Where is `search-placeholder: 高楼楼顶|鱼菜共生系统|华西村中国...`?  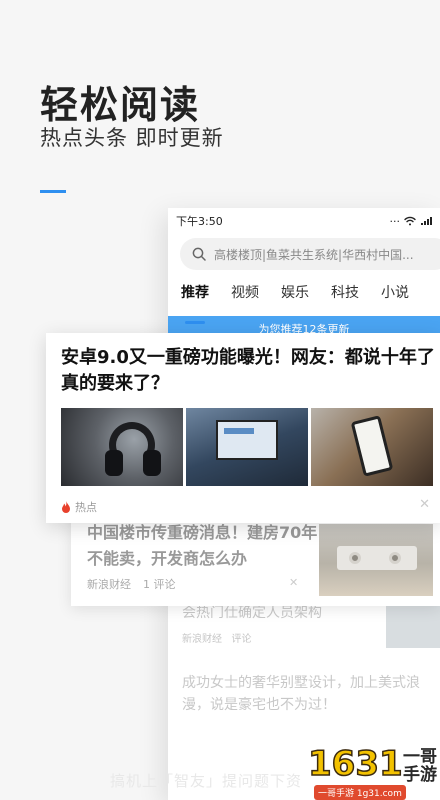
search-placeholder: 高楼楼顶|鱼菜共生系统|华西村中国... is located at coordinates (314, 254).